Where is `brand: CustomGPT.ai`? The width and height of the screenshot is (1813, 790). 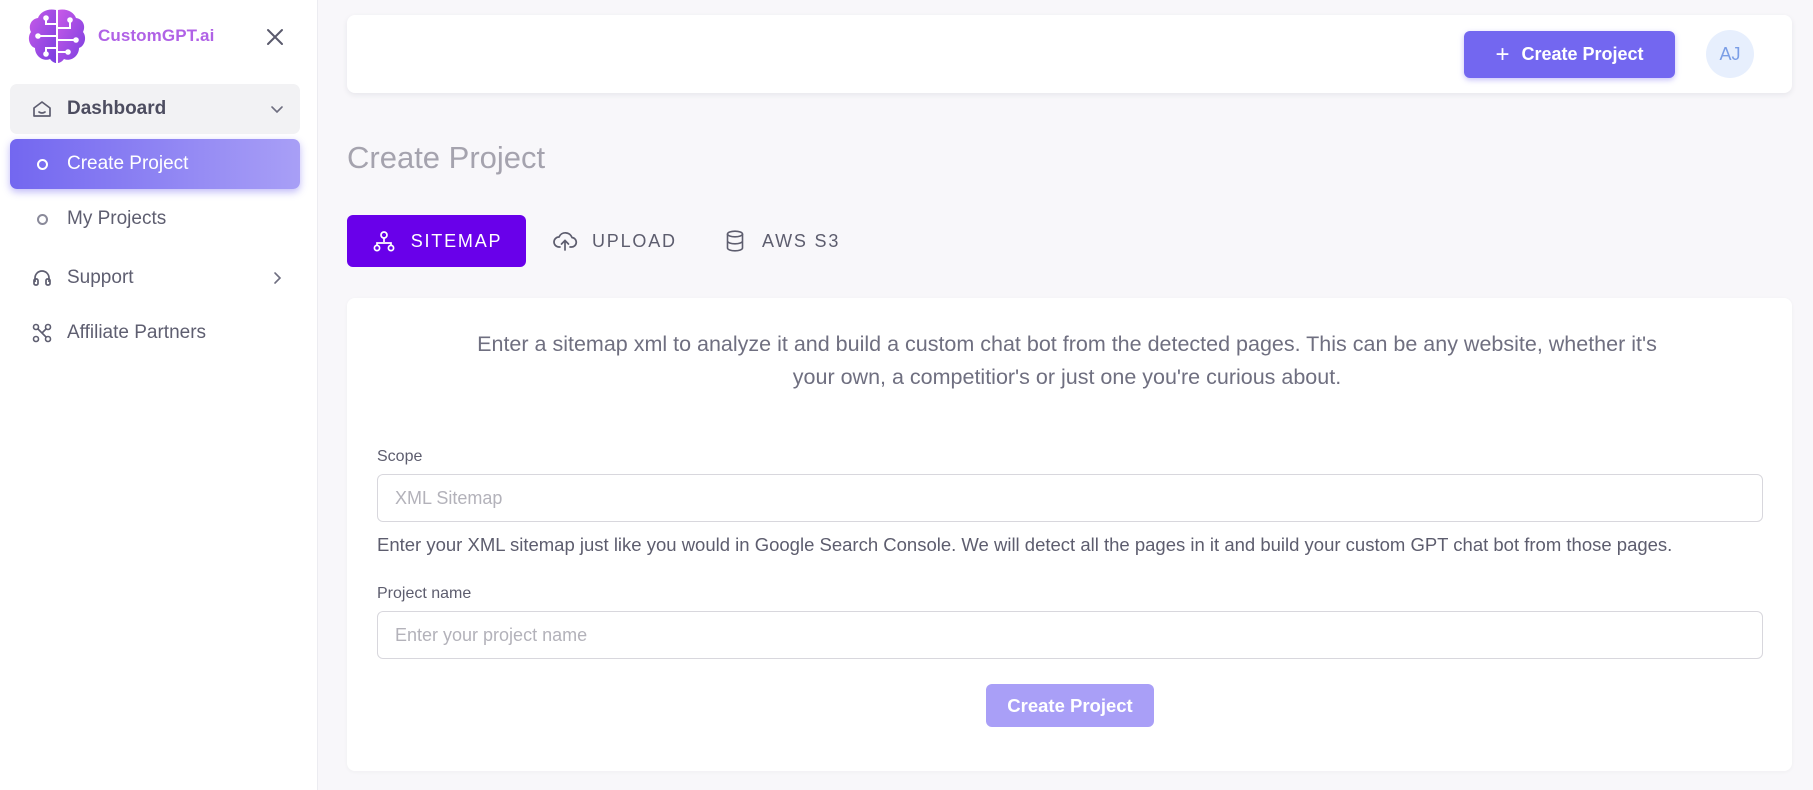 brand: CustomGPT.ai is located at coordinates (120, 36).